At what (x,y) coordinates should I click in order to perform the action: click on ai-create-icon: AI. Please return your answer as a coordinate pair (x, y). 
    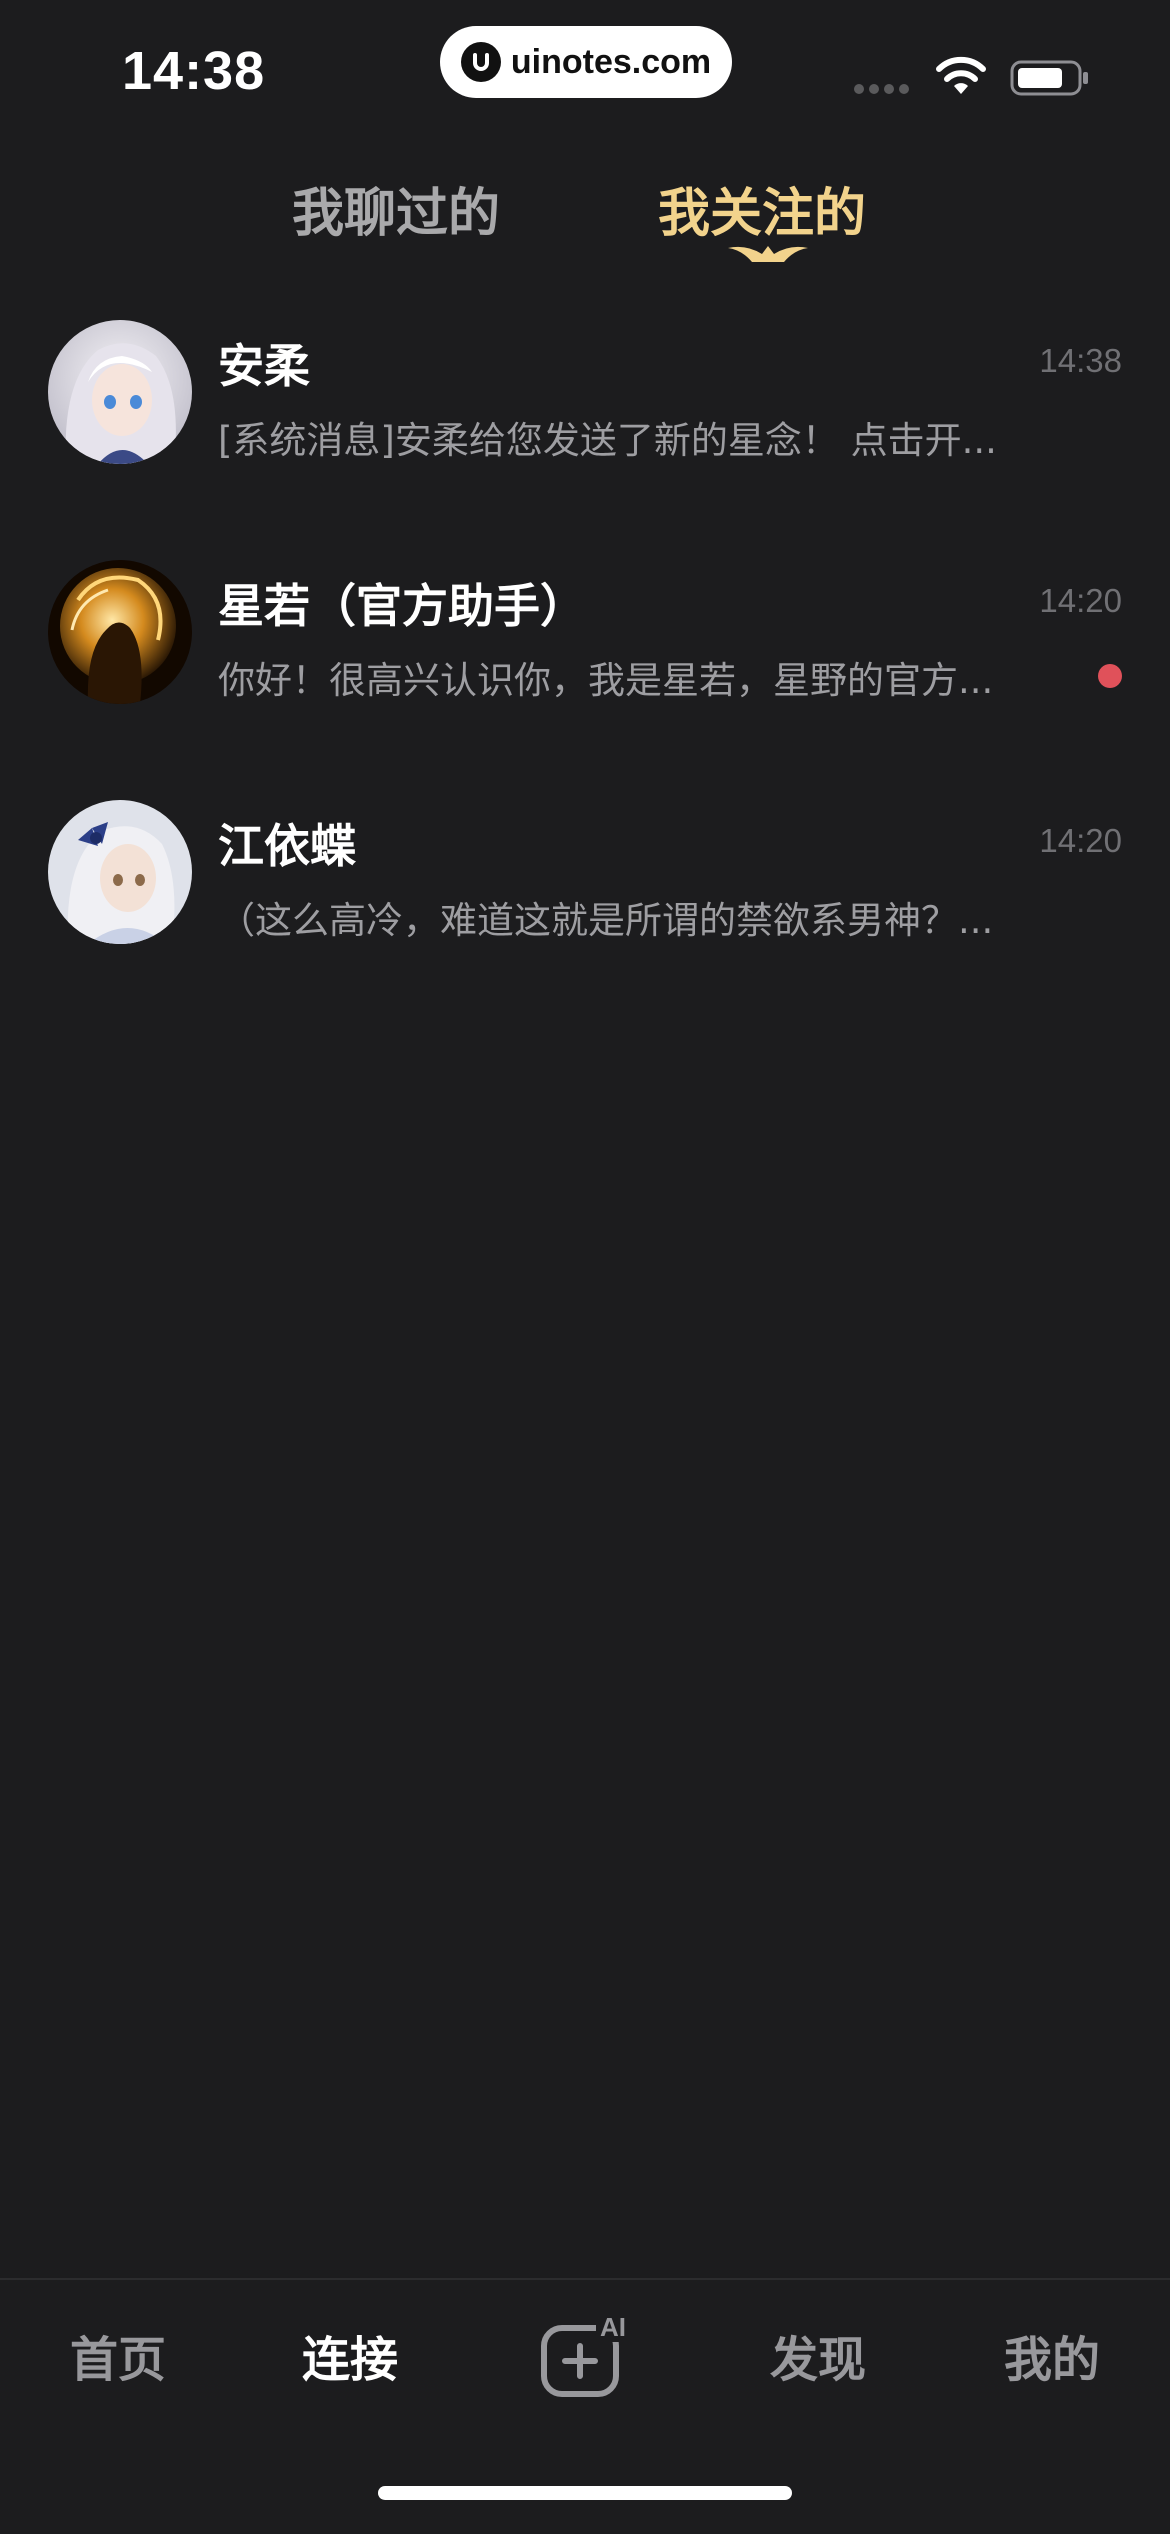
    Looking at the image, I should click on (588, 2356).